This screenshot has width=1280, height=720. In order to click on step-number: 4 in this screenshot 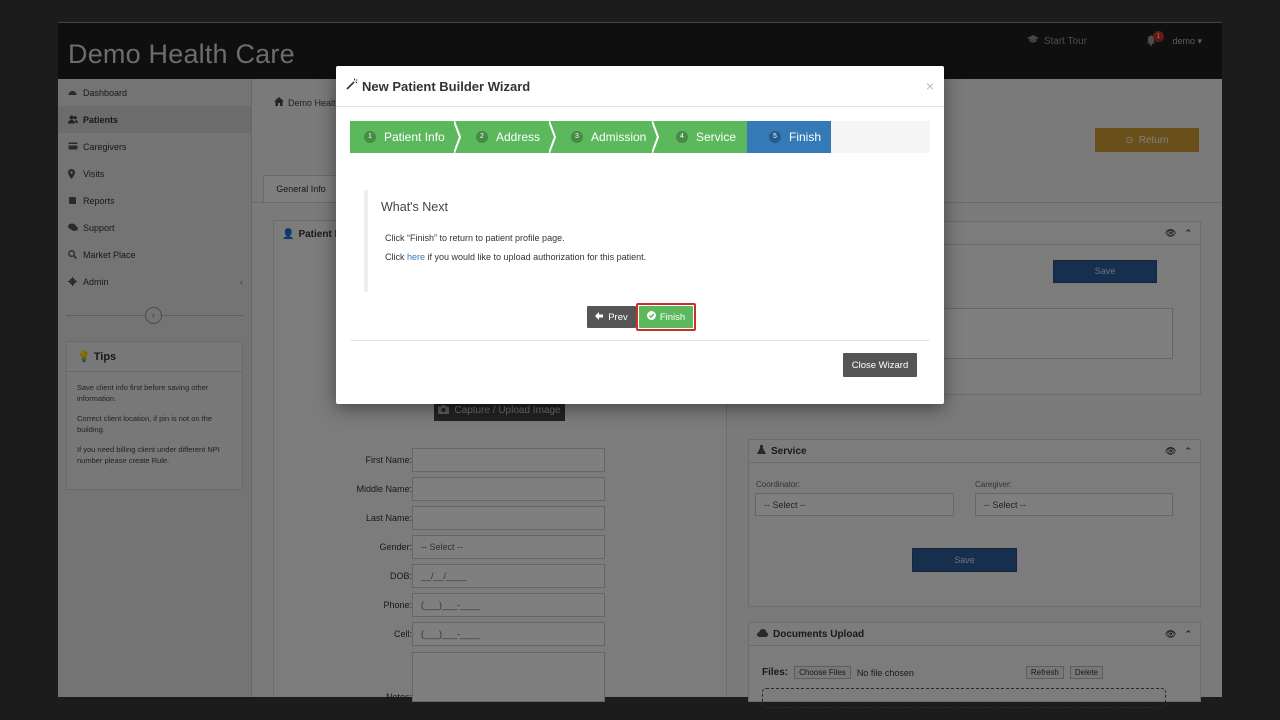, I will do `click(682, 137)`.